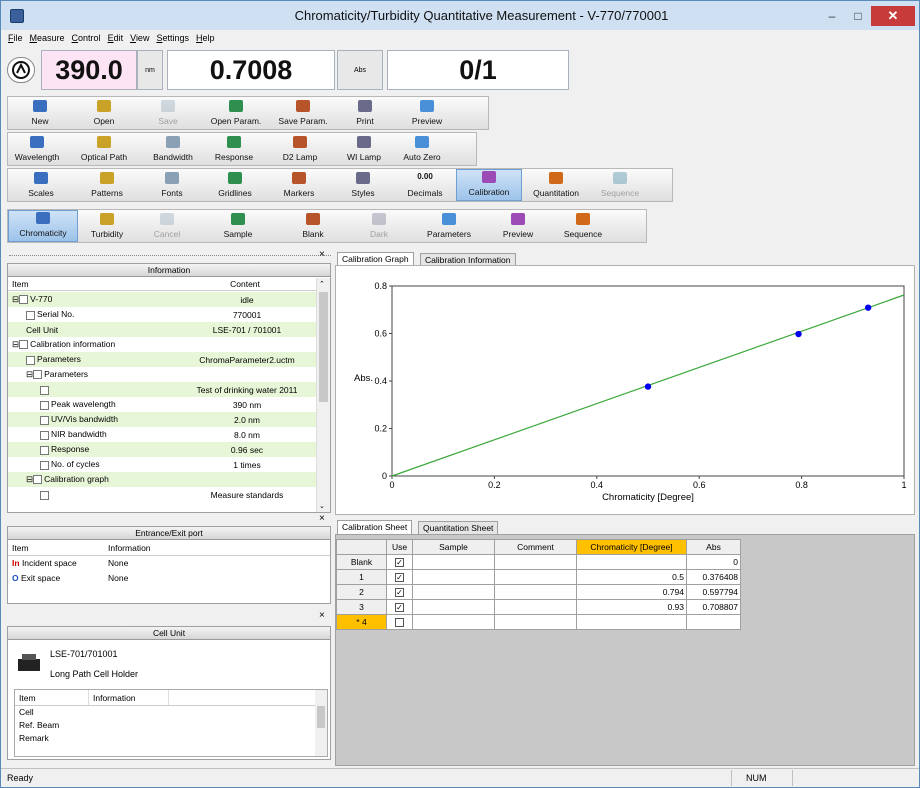 This screenshot has height=788, width=920. Describe the element at coordinates (41, 185) in the screenshot. I see `toolbar-button-scales: Scales` at that location.